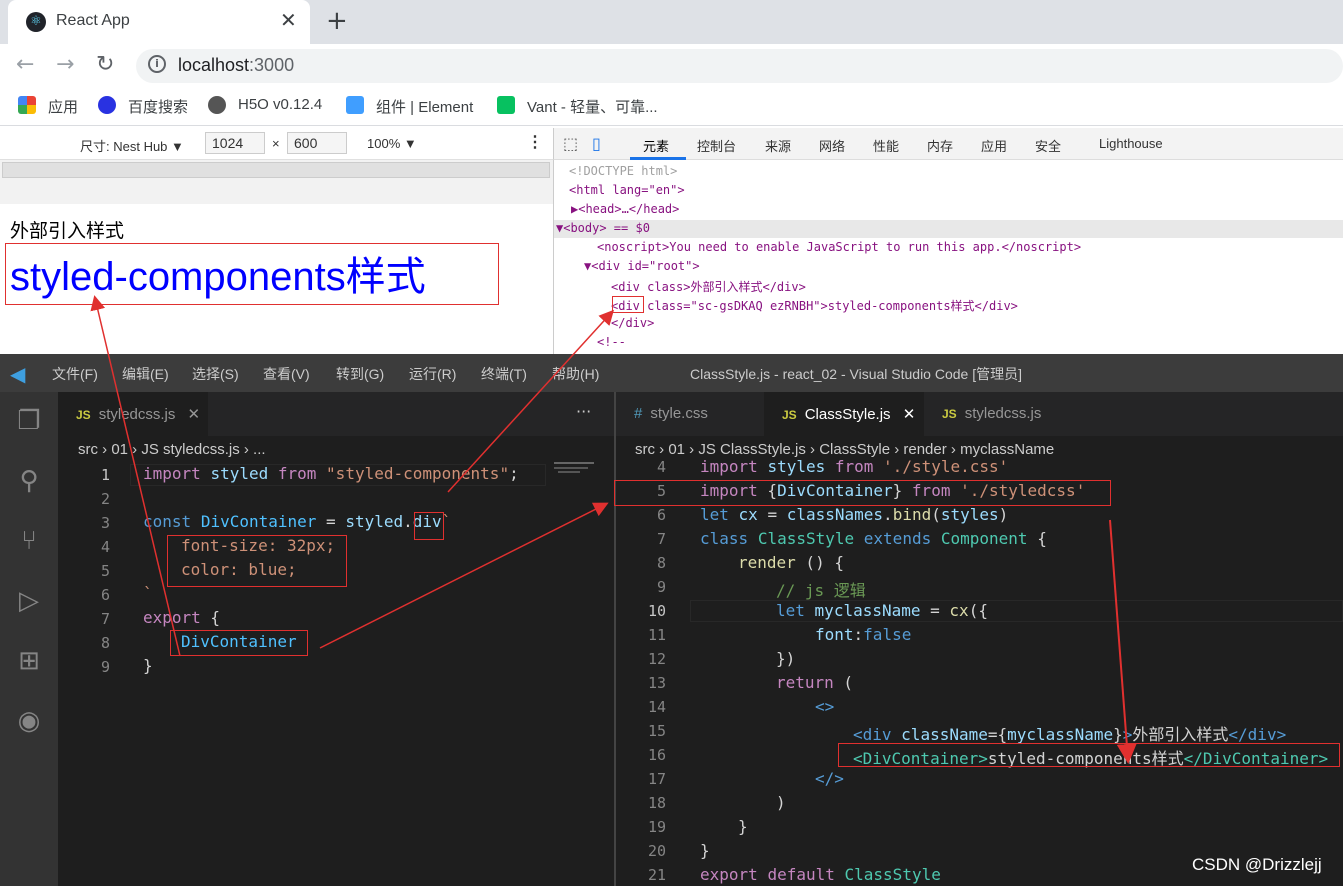  I want to click on arrow-export-to-page, so click(135, 476).